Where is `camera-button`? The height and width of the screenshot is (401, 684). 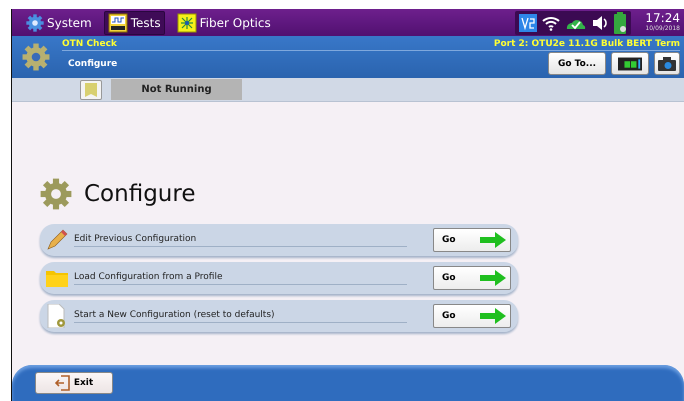
camera-button is located at coordinates (667, 63).